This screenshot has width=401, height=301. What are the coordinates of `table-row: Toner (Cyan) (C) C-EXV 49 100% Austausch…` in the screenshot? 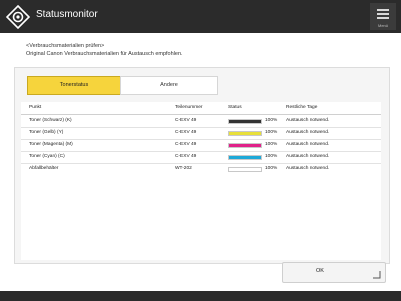 It's located at (201, 158).